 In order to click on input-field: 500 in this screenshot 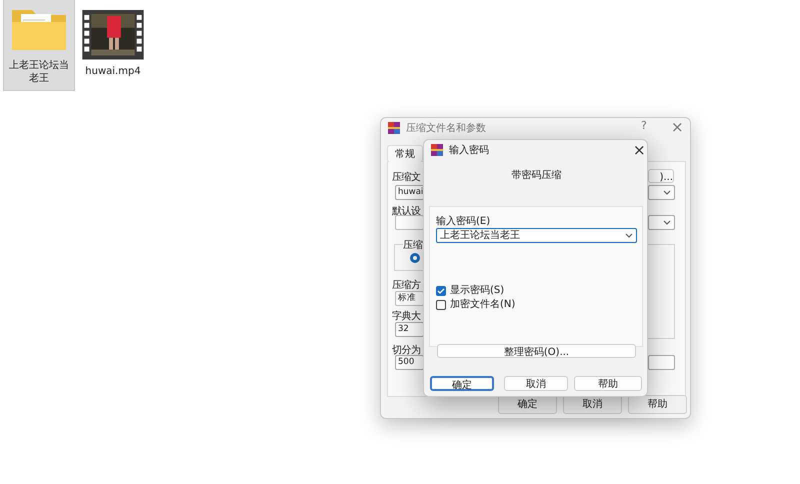, I will do `click(409, 362)`.